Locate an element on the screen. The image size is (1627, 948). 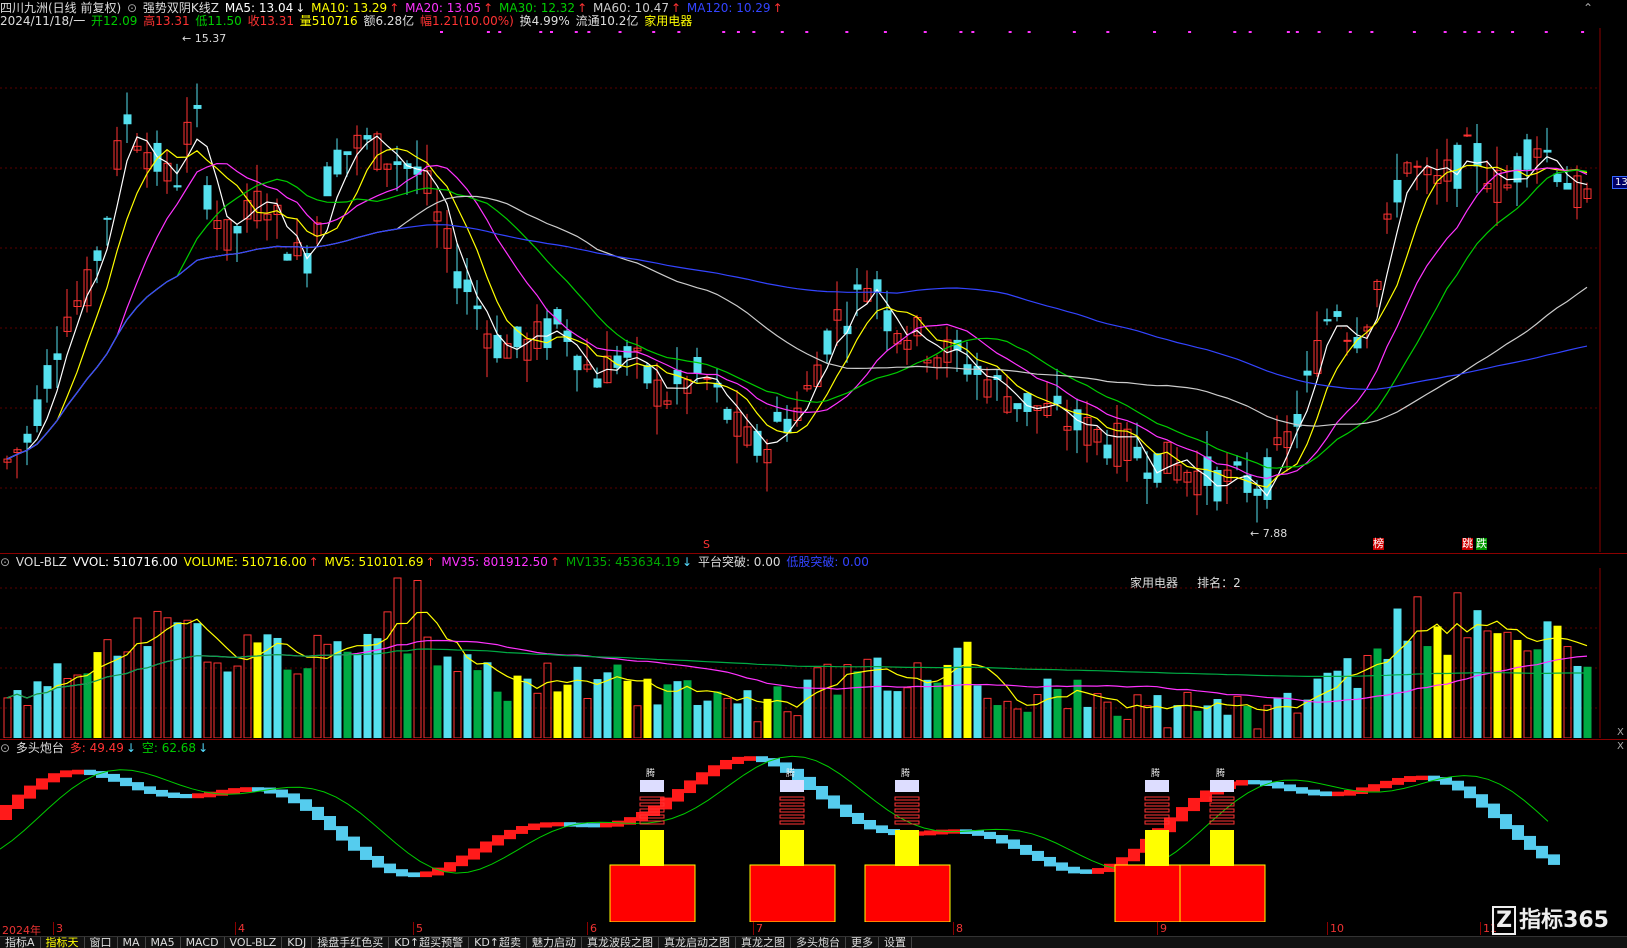
indicator-tab: 更多 is located at coordinates (863, 942).